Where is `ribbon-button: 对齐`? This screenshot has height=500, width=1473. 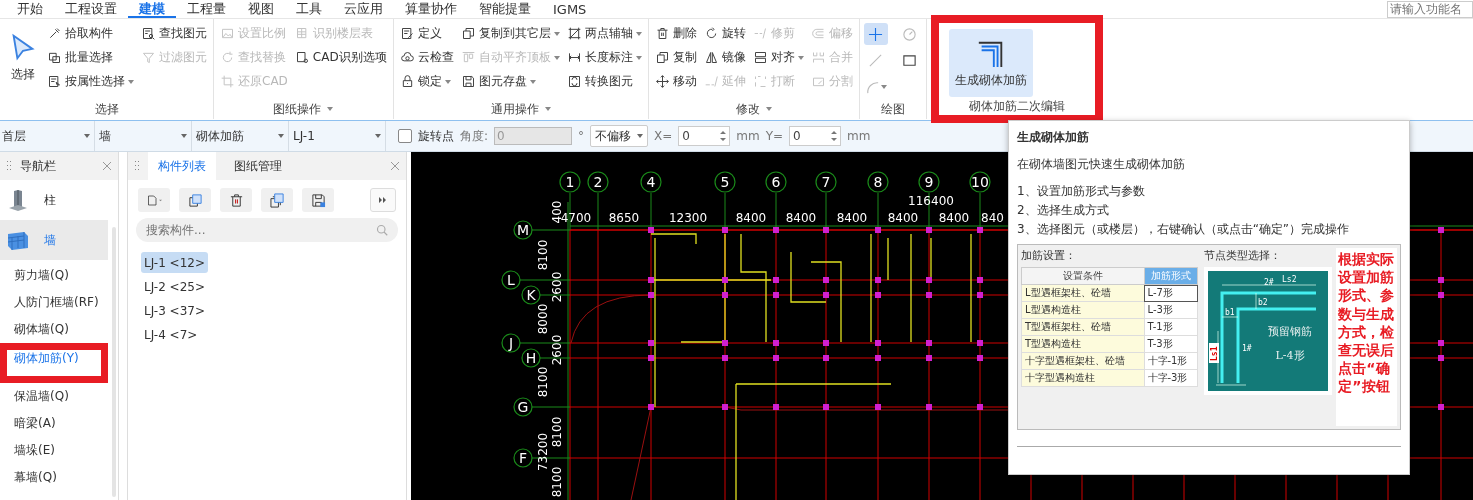 ribbon-button: 对齐 is located at coordinates (778, 57).